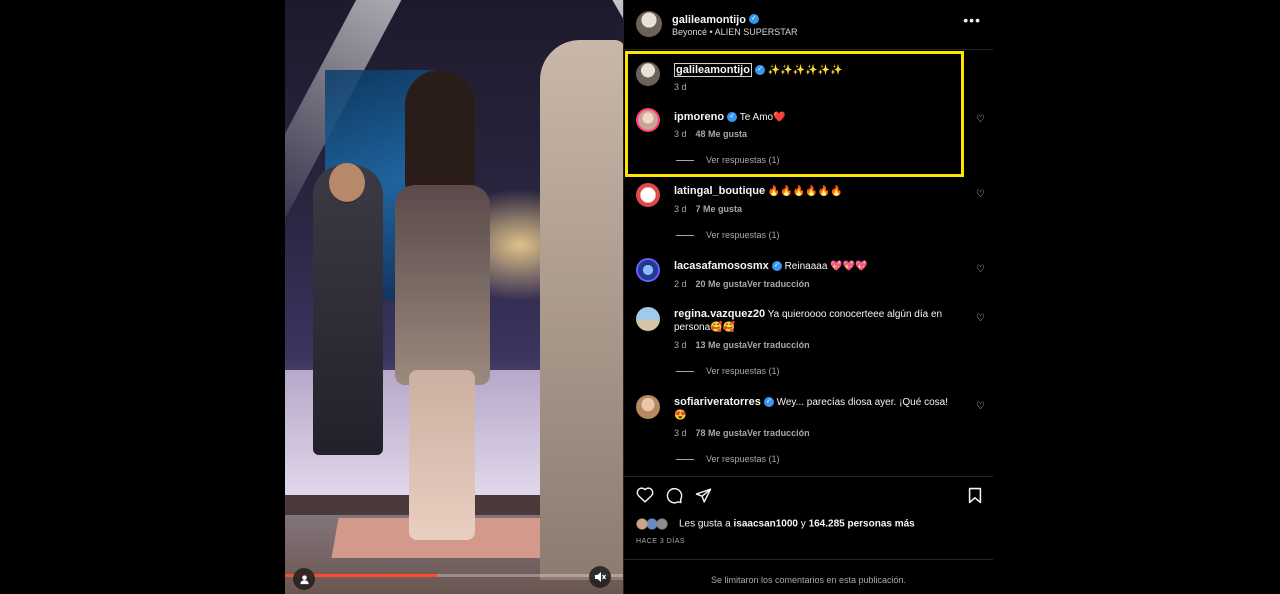 Image resolution: width=1280 pixels, height=594 pixels. What do you see at coordinates (656, 524) in the screenshot?
I see `liker-avatars` at bounding box center [656, 524].